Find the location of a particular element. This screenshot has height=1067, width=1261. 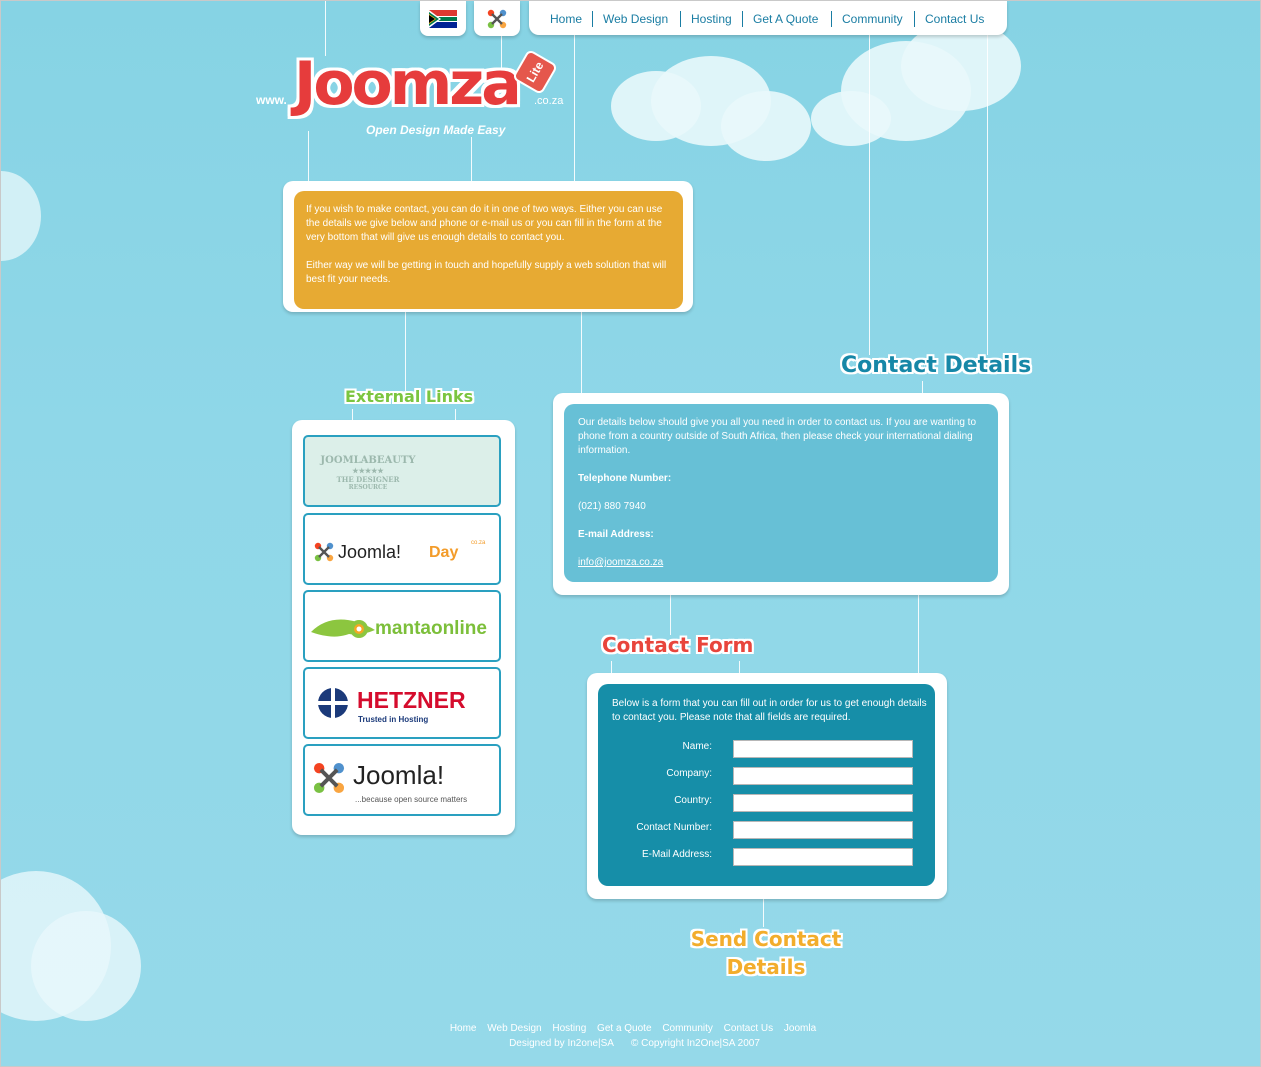

footer-copyright: © Copyright In2One|SA 2007 is located at coordinates (695, 1043).